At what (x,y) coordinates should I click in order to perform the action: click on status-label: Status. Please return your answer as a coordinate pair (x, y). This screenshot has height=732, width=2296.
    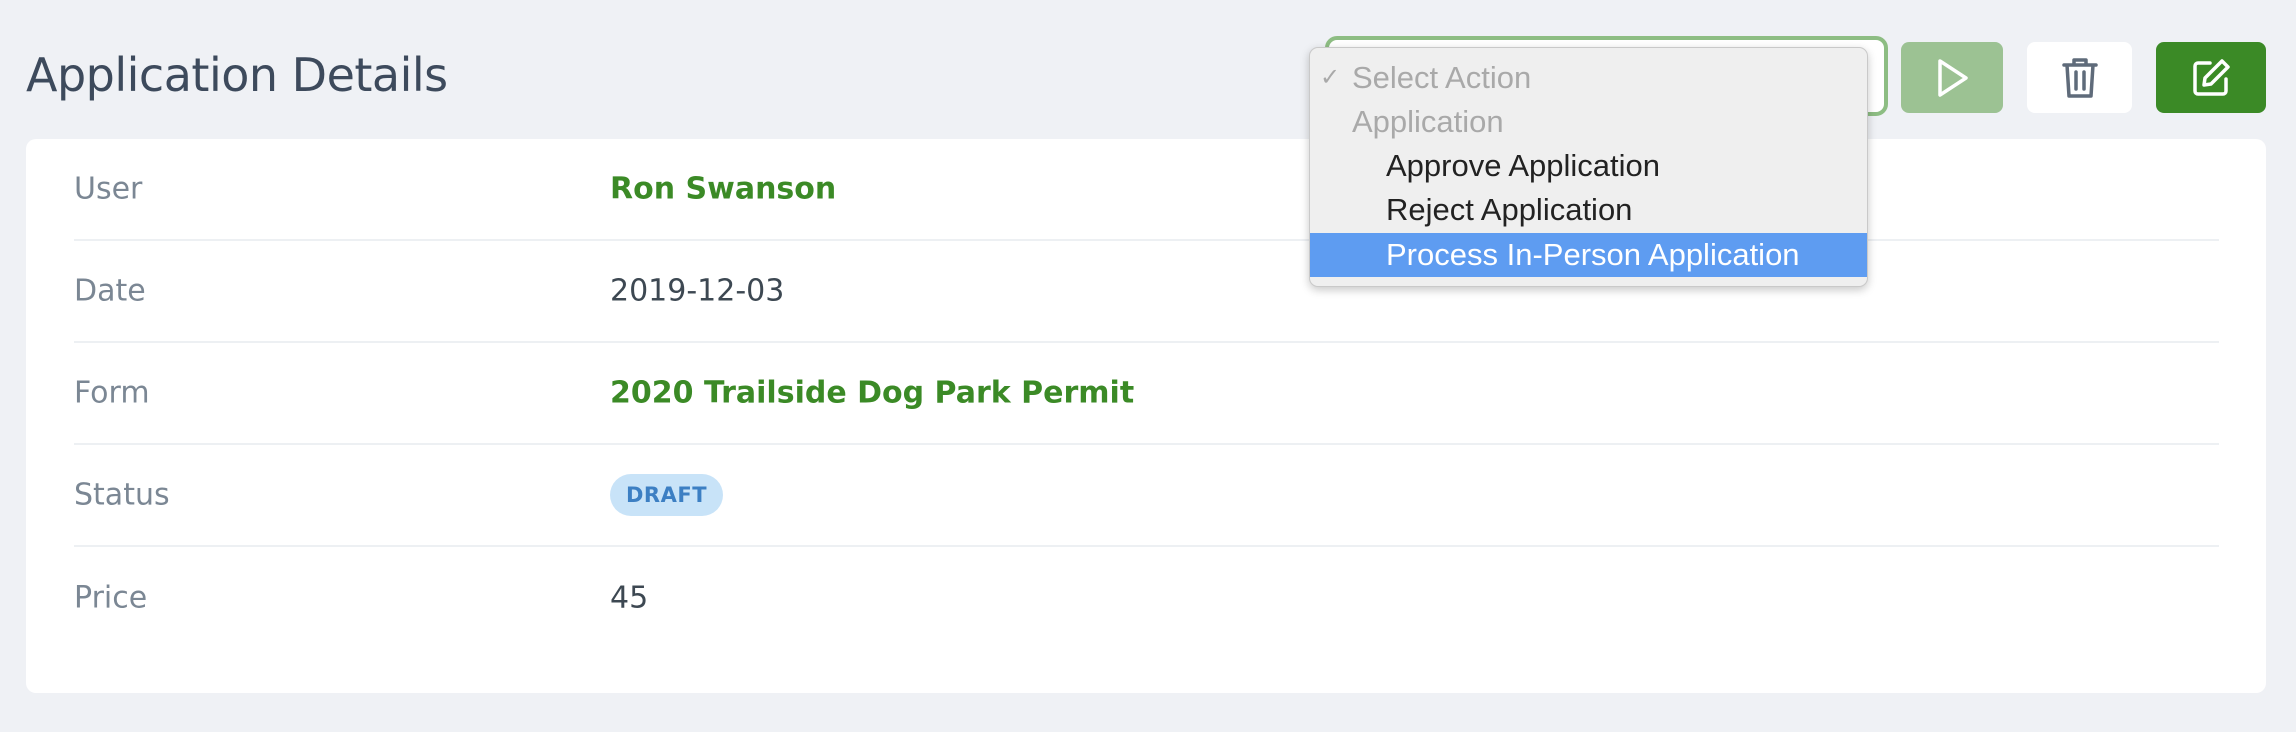
    Looking at the image, I should click on (122, 495).